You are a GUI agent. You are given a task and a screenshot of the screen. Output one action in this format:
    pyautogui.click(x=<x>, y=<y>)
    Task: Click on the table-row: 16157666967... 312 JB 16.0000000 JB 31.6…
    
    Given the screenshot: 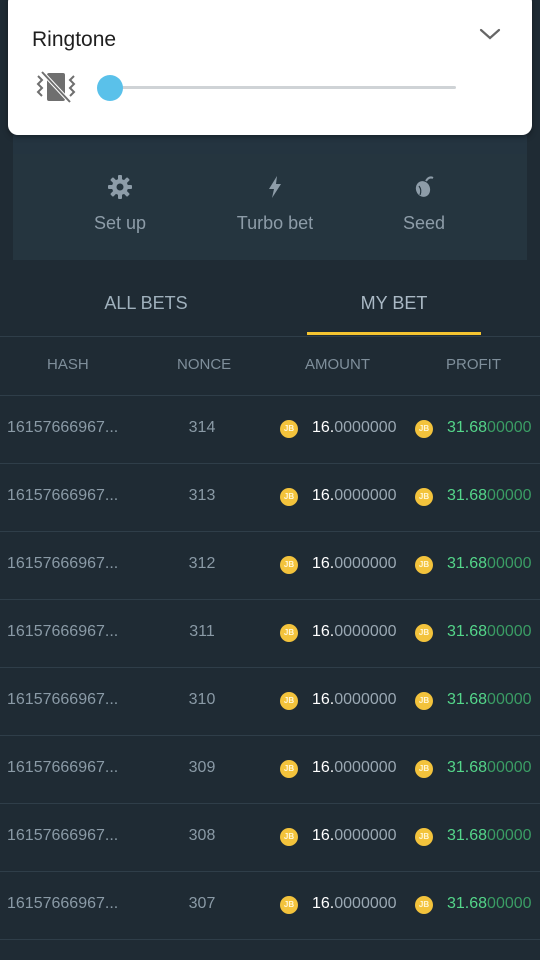 What is the action you would take?
    pyautogui.click(x=270, y=566)
    